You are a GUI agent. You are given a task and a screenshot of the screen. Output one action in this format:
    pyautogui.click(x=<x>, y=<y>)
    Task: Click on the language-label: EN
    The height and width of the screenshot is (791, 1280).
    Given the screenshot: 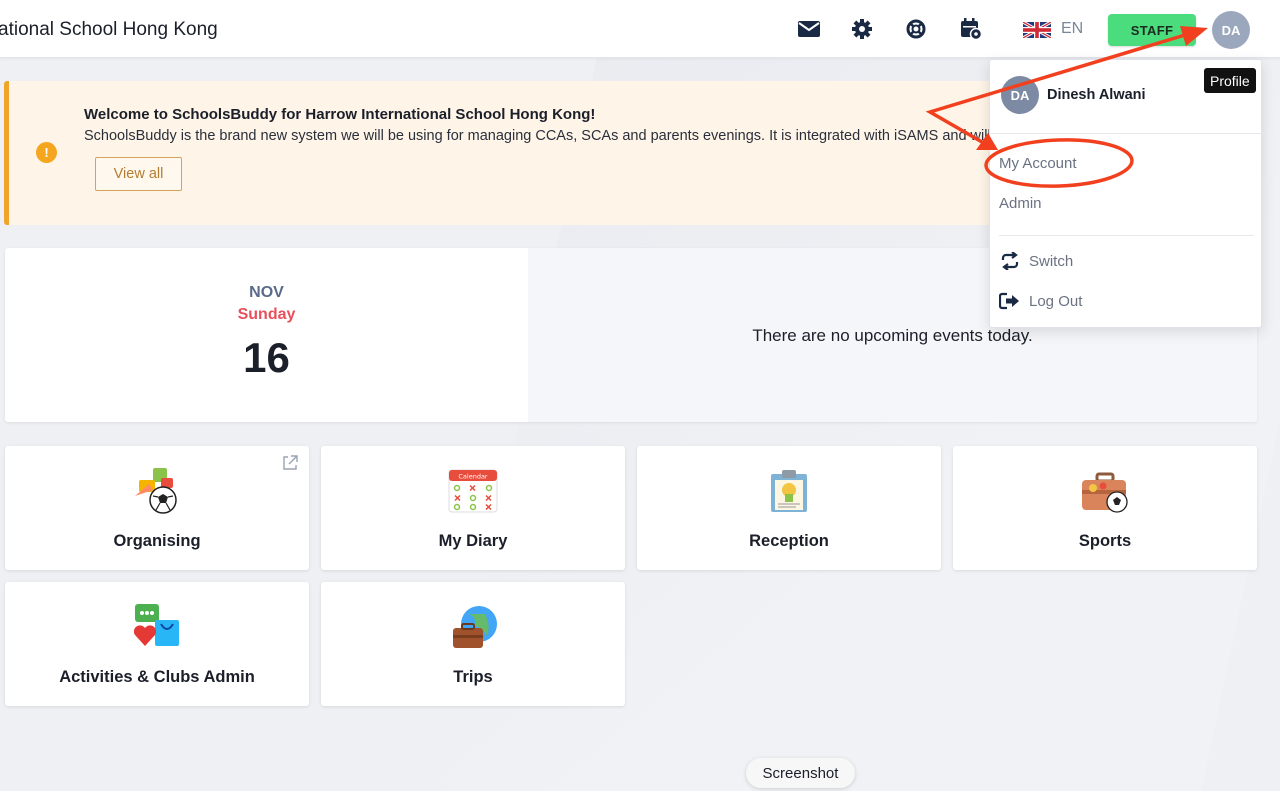 What is the action you would take?
    pyautogui.click(x=1072, y=29)
    